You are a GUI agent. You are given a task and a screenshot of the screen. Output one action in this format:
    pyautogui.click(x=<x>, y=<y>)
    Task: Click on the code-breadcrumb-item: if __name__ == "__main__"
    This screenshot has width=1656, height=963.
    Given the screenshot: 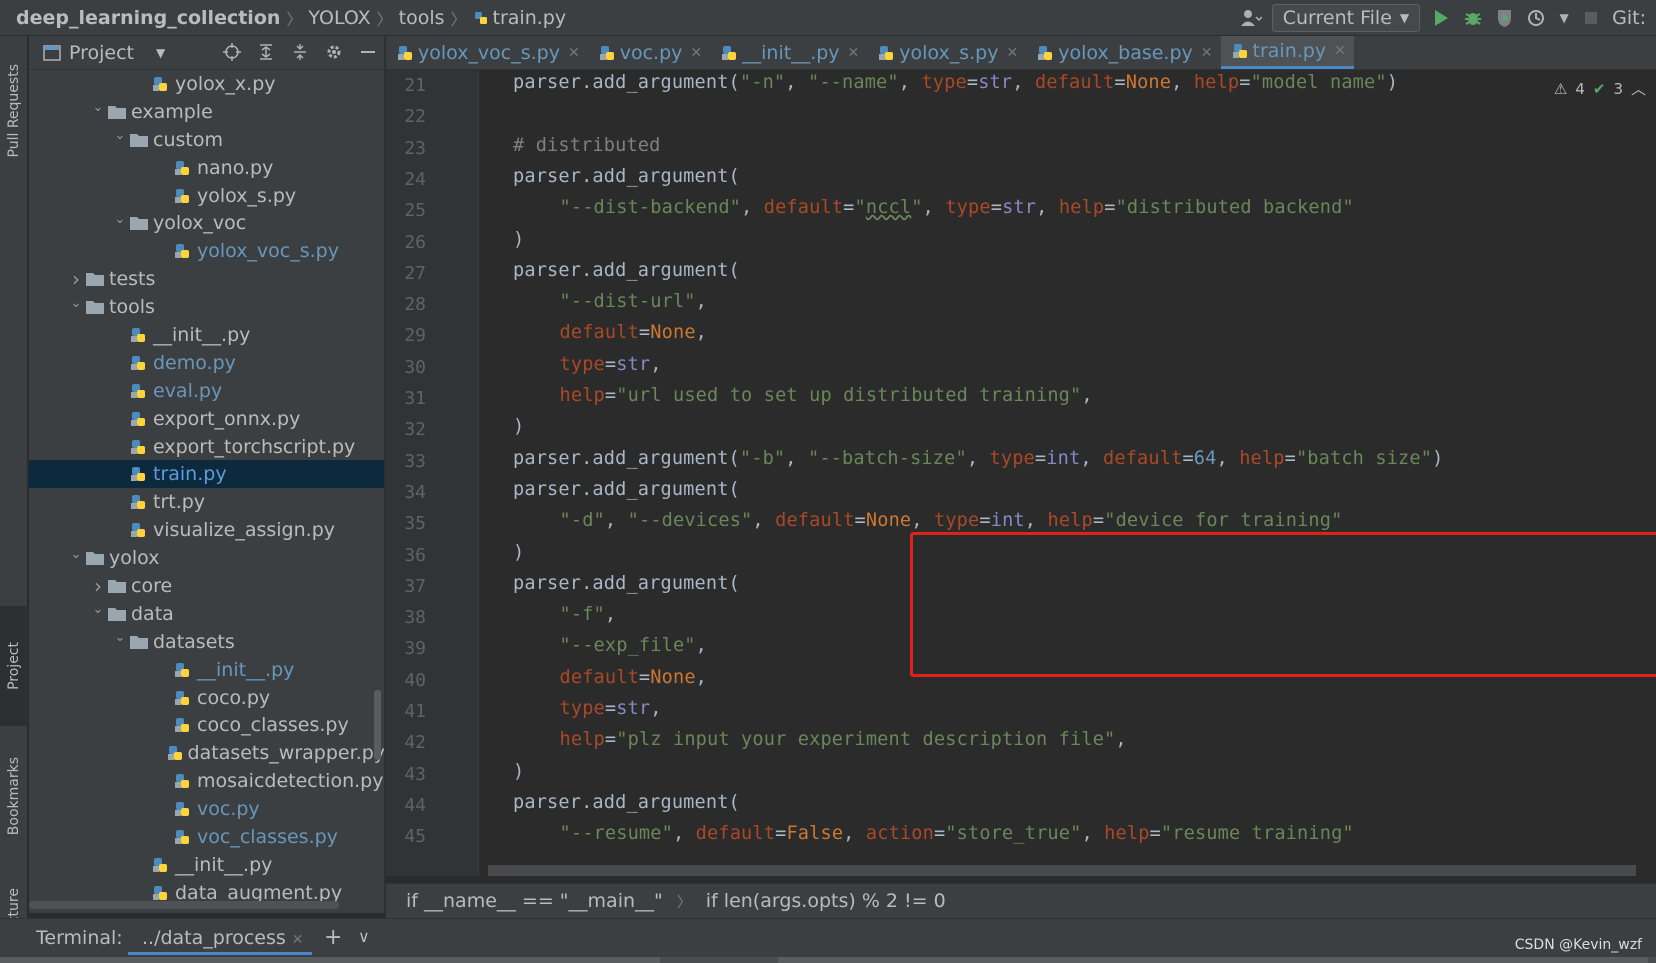 What is the action you would take?
    pyautogui.click(x=534, y=901)
    